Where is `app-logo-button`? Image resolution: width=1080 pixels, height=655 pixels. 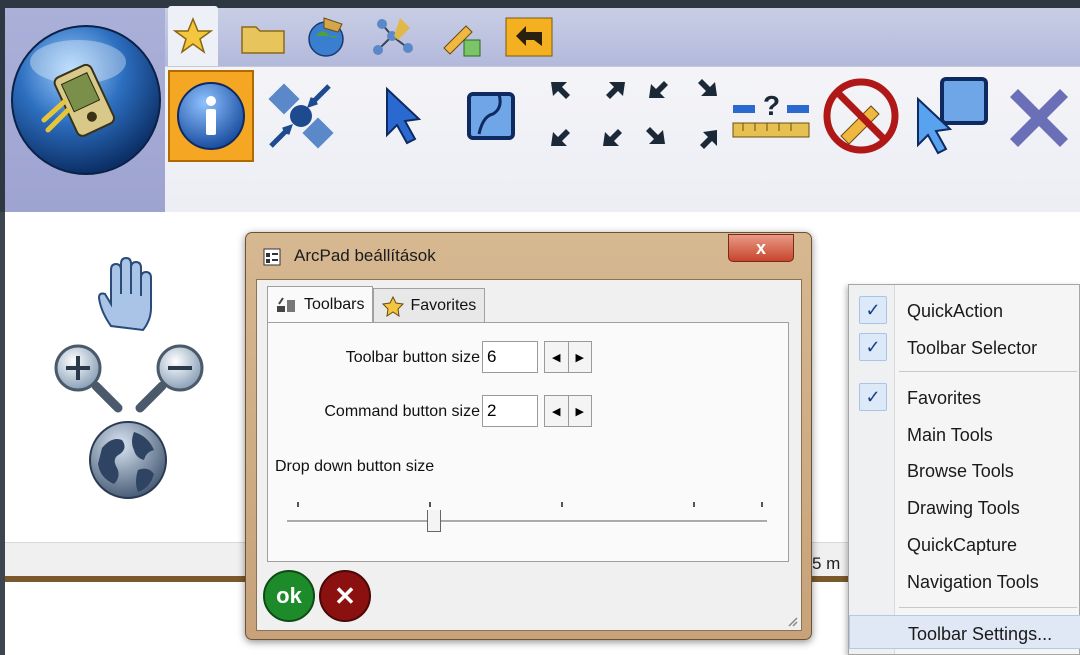
app-logo-button is located at coordinates (86, 100).